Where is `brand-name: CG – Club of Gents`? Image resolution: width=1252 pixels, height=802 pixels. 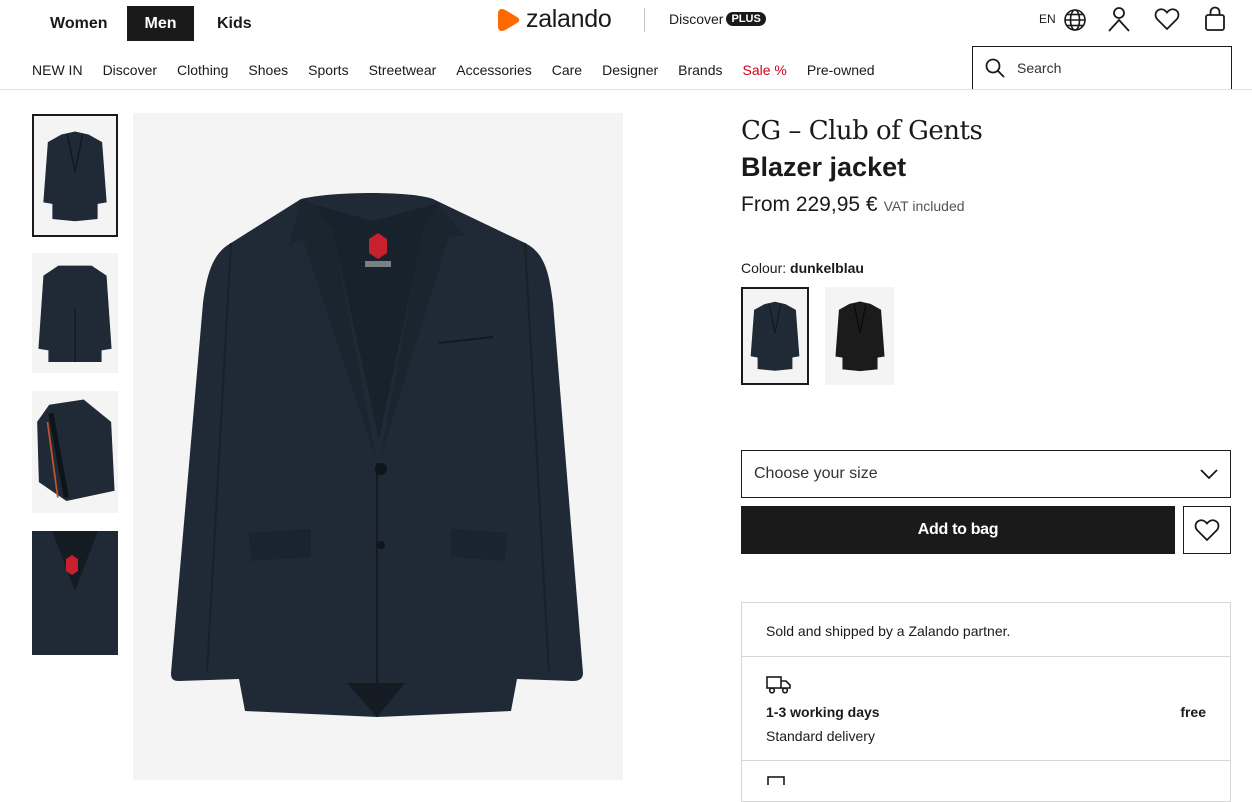
brand-name: CG – Club of Gents is located at coordinates (862, 131).